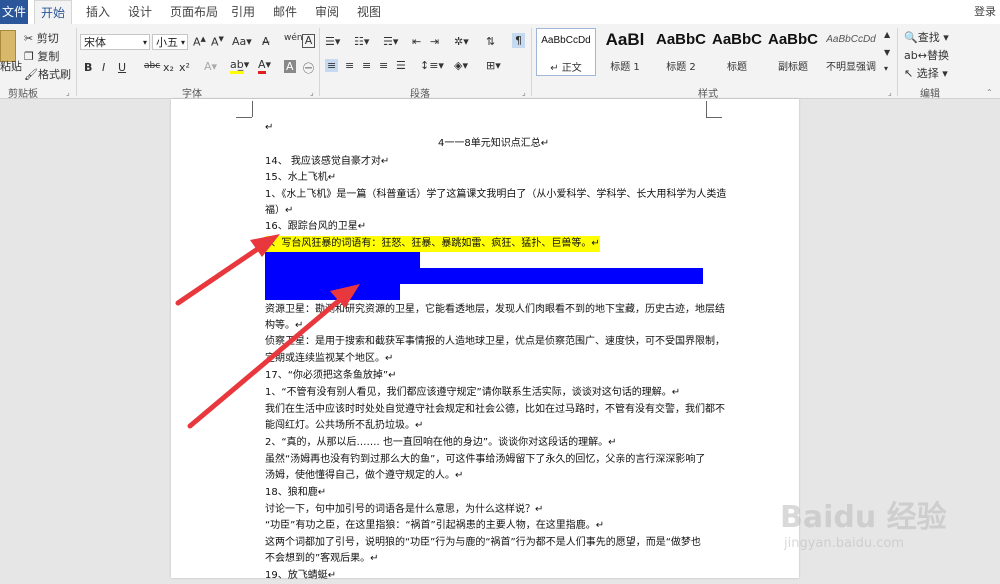 Image resolution: width=1000 pixels, height=584 pixels. I want to click on arrow-line-upper, so click(220, 274).